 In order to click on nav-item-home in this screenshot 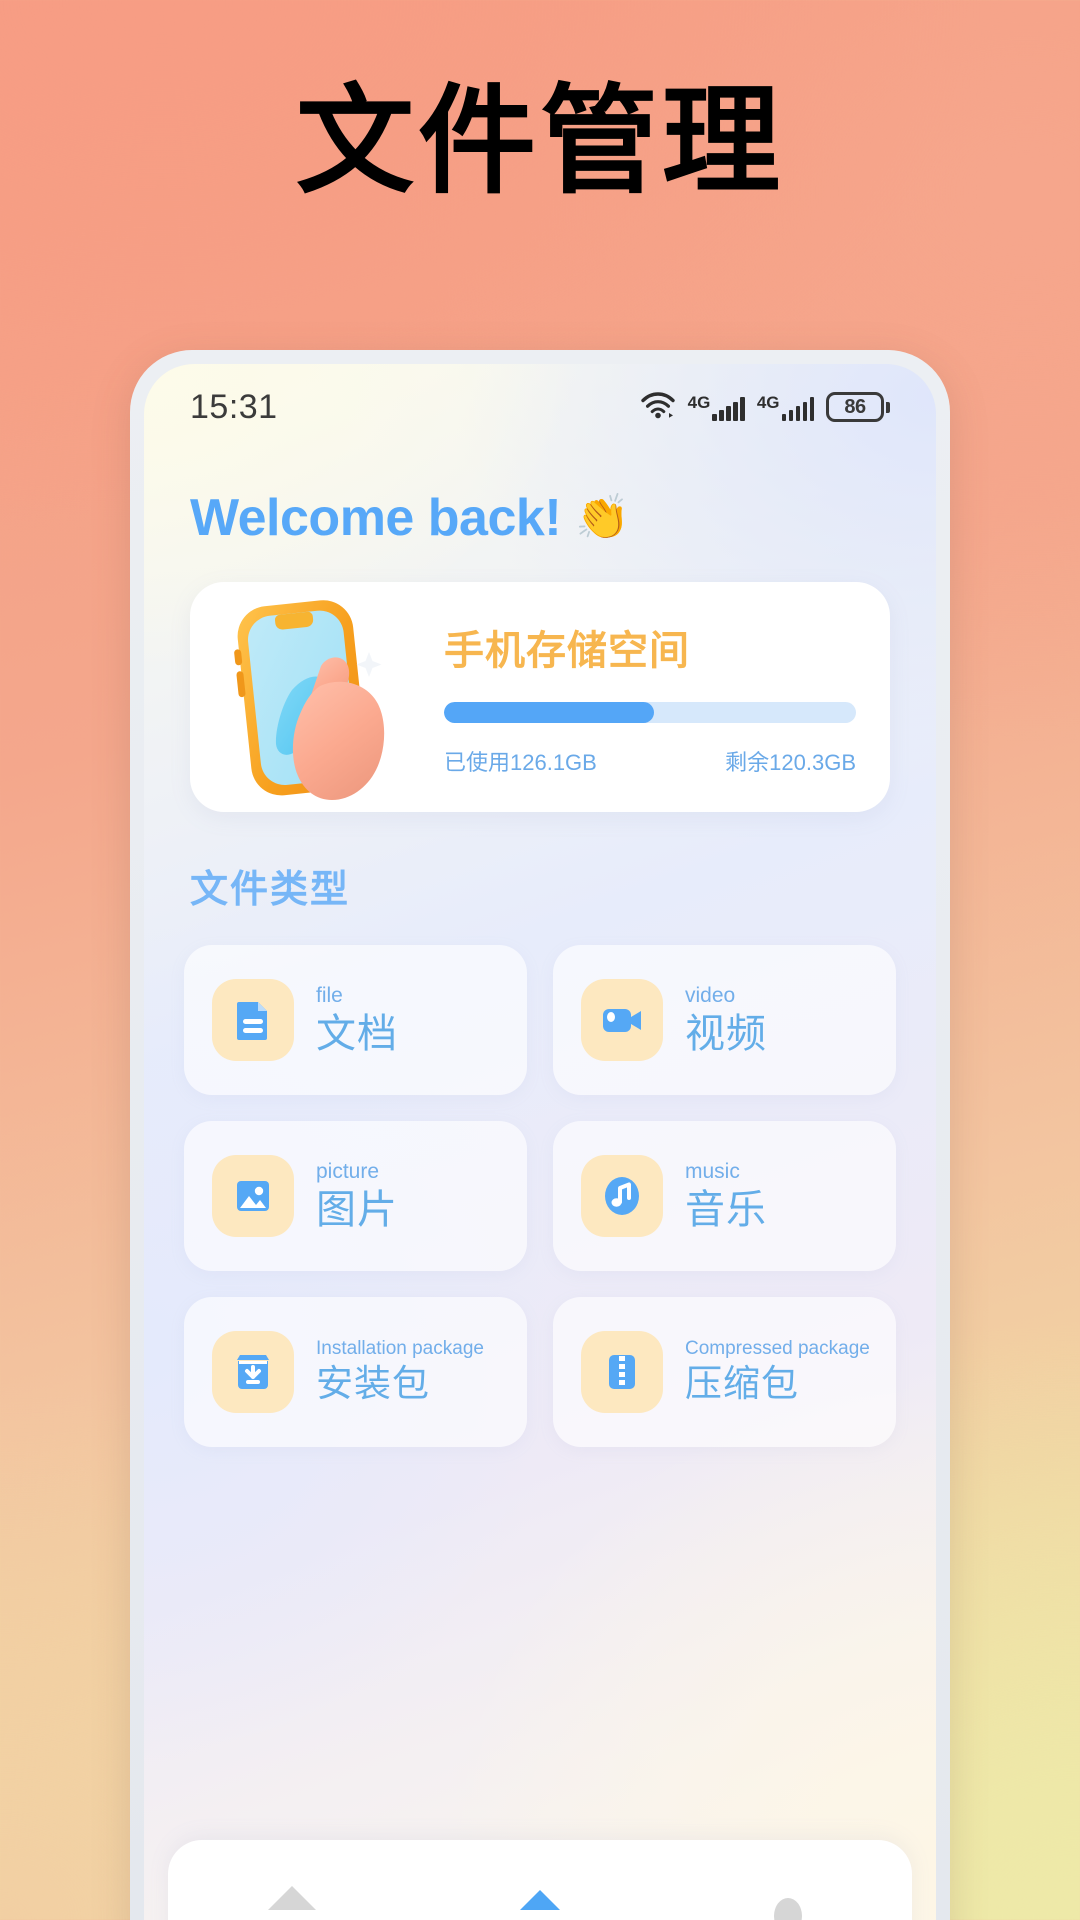, I will do `click(292, 1901)`.